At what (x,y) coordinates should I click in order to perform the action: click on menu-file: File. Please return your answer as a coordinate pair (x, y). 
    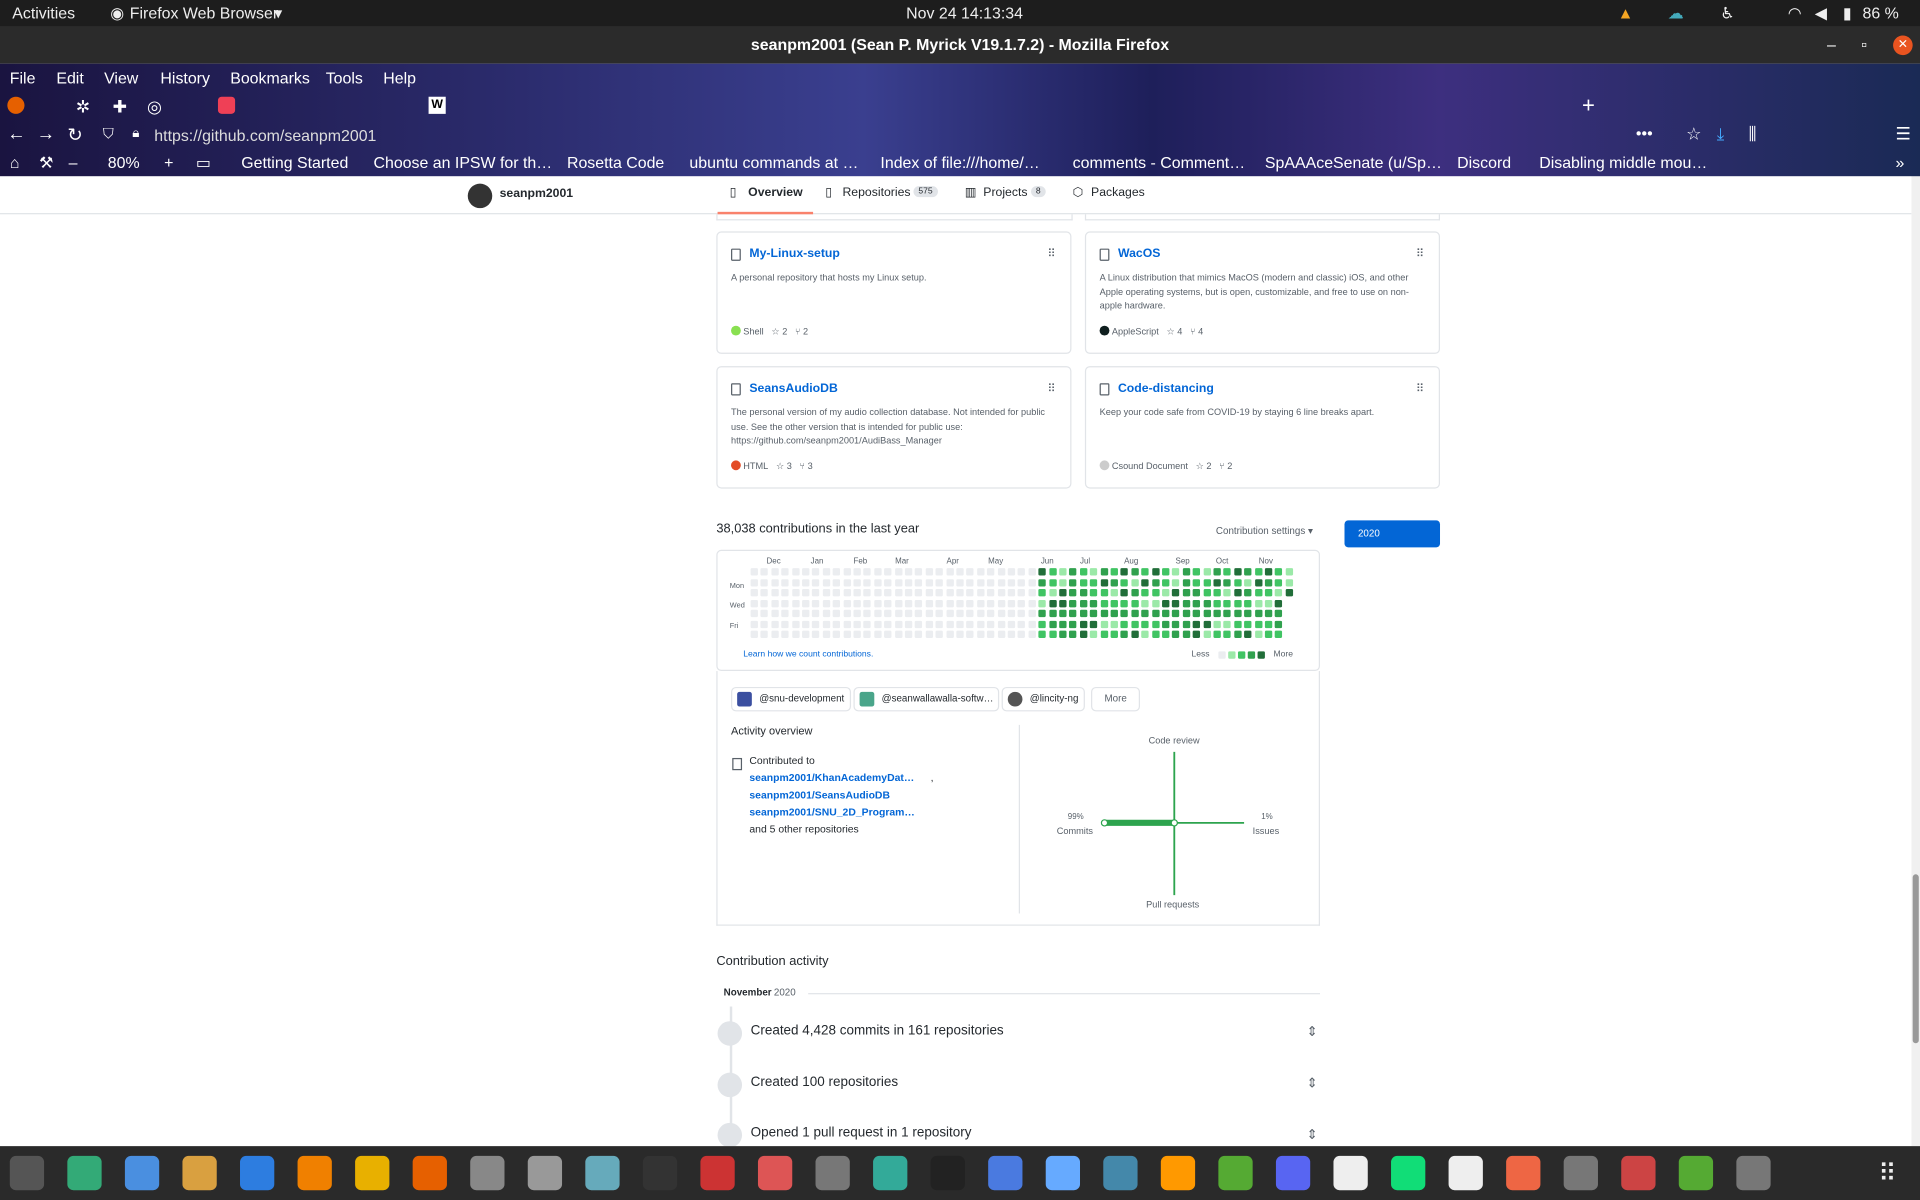
    Looking at the image, I should click on (23, 78).